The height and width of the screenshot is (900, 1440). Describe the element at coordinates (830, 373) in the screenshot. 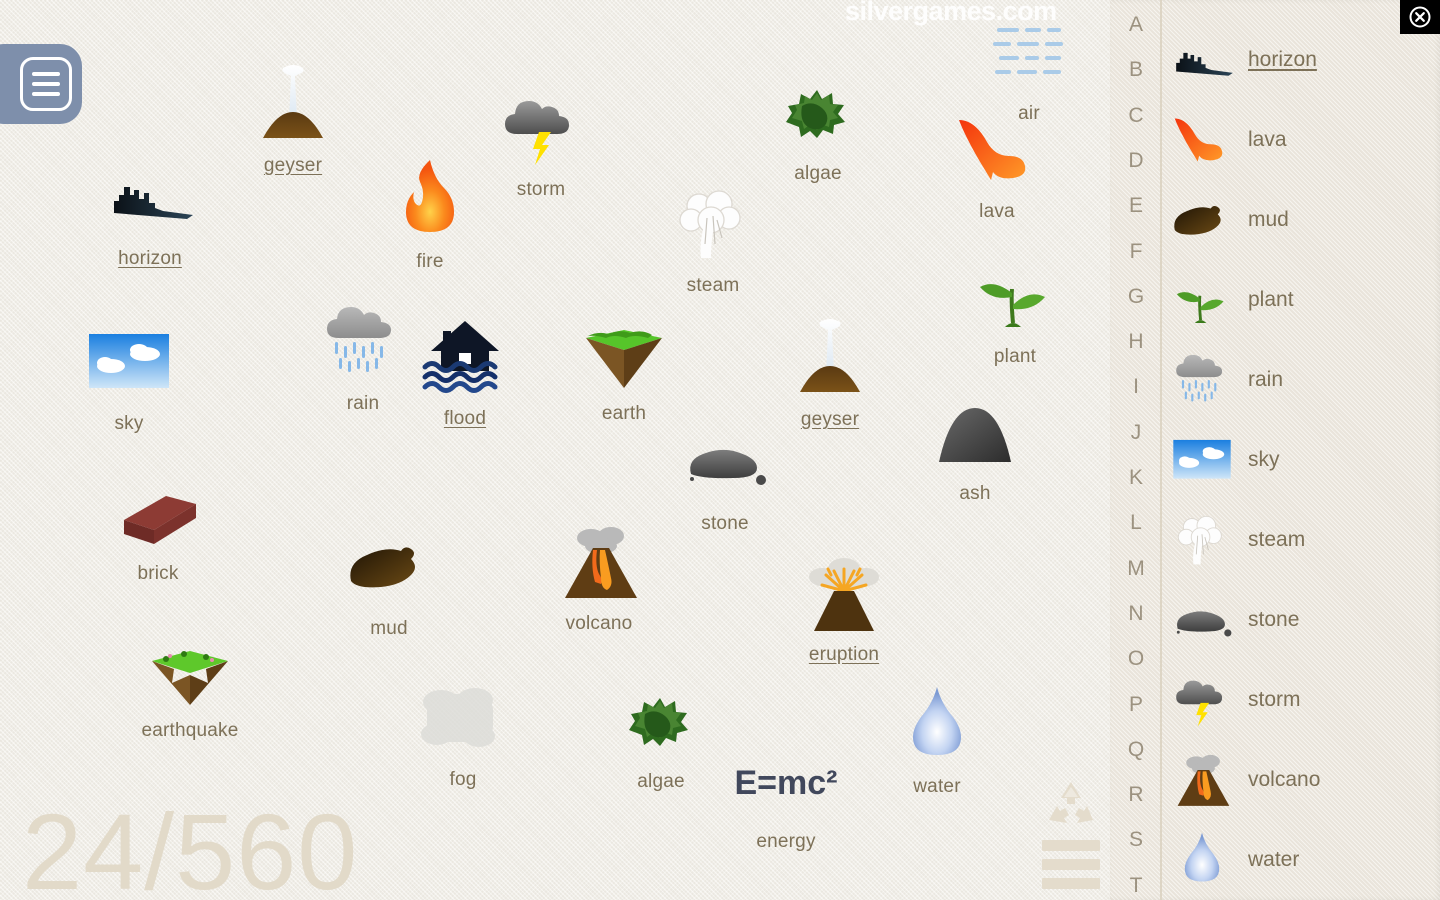

I see `playfield-item-geyser-2: geyser` at that location.